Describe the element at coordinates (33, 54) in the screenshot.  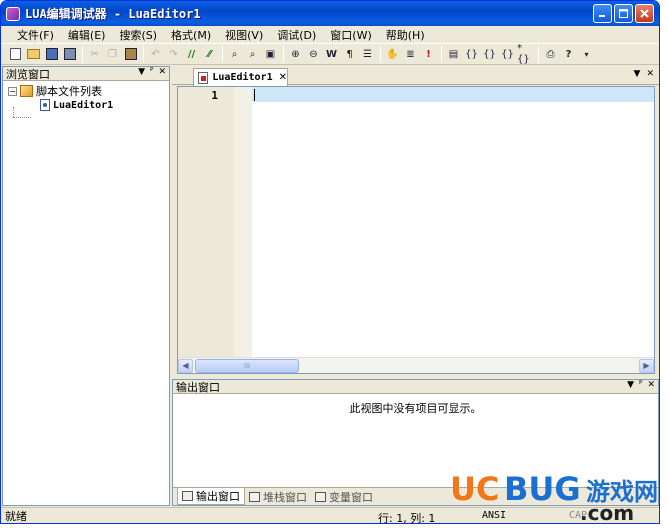
I see `open-folder-icon` at that location.